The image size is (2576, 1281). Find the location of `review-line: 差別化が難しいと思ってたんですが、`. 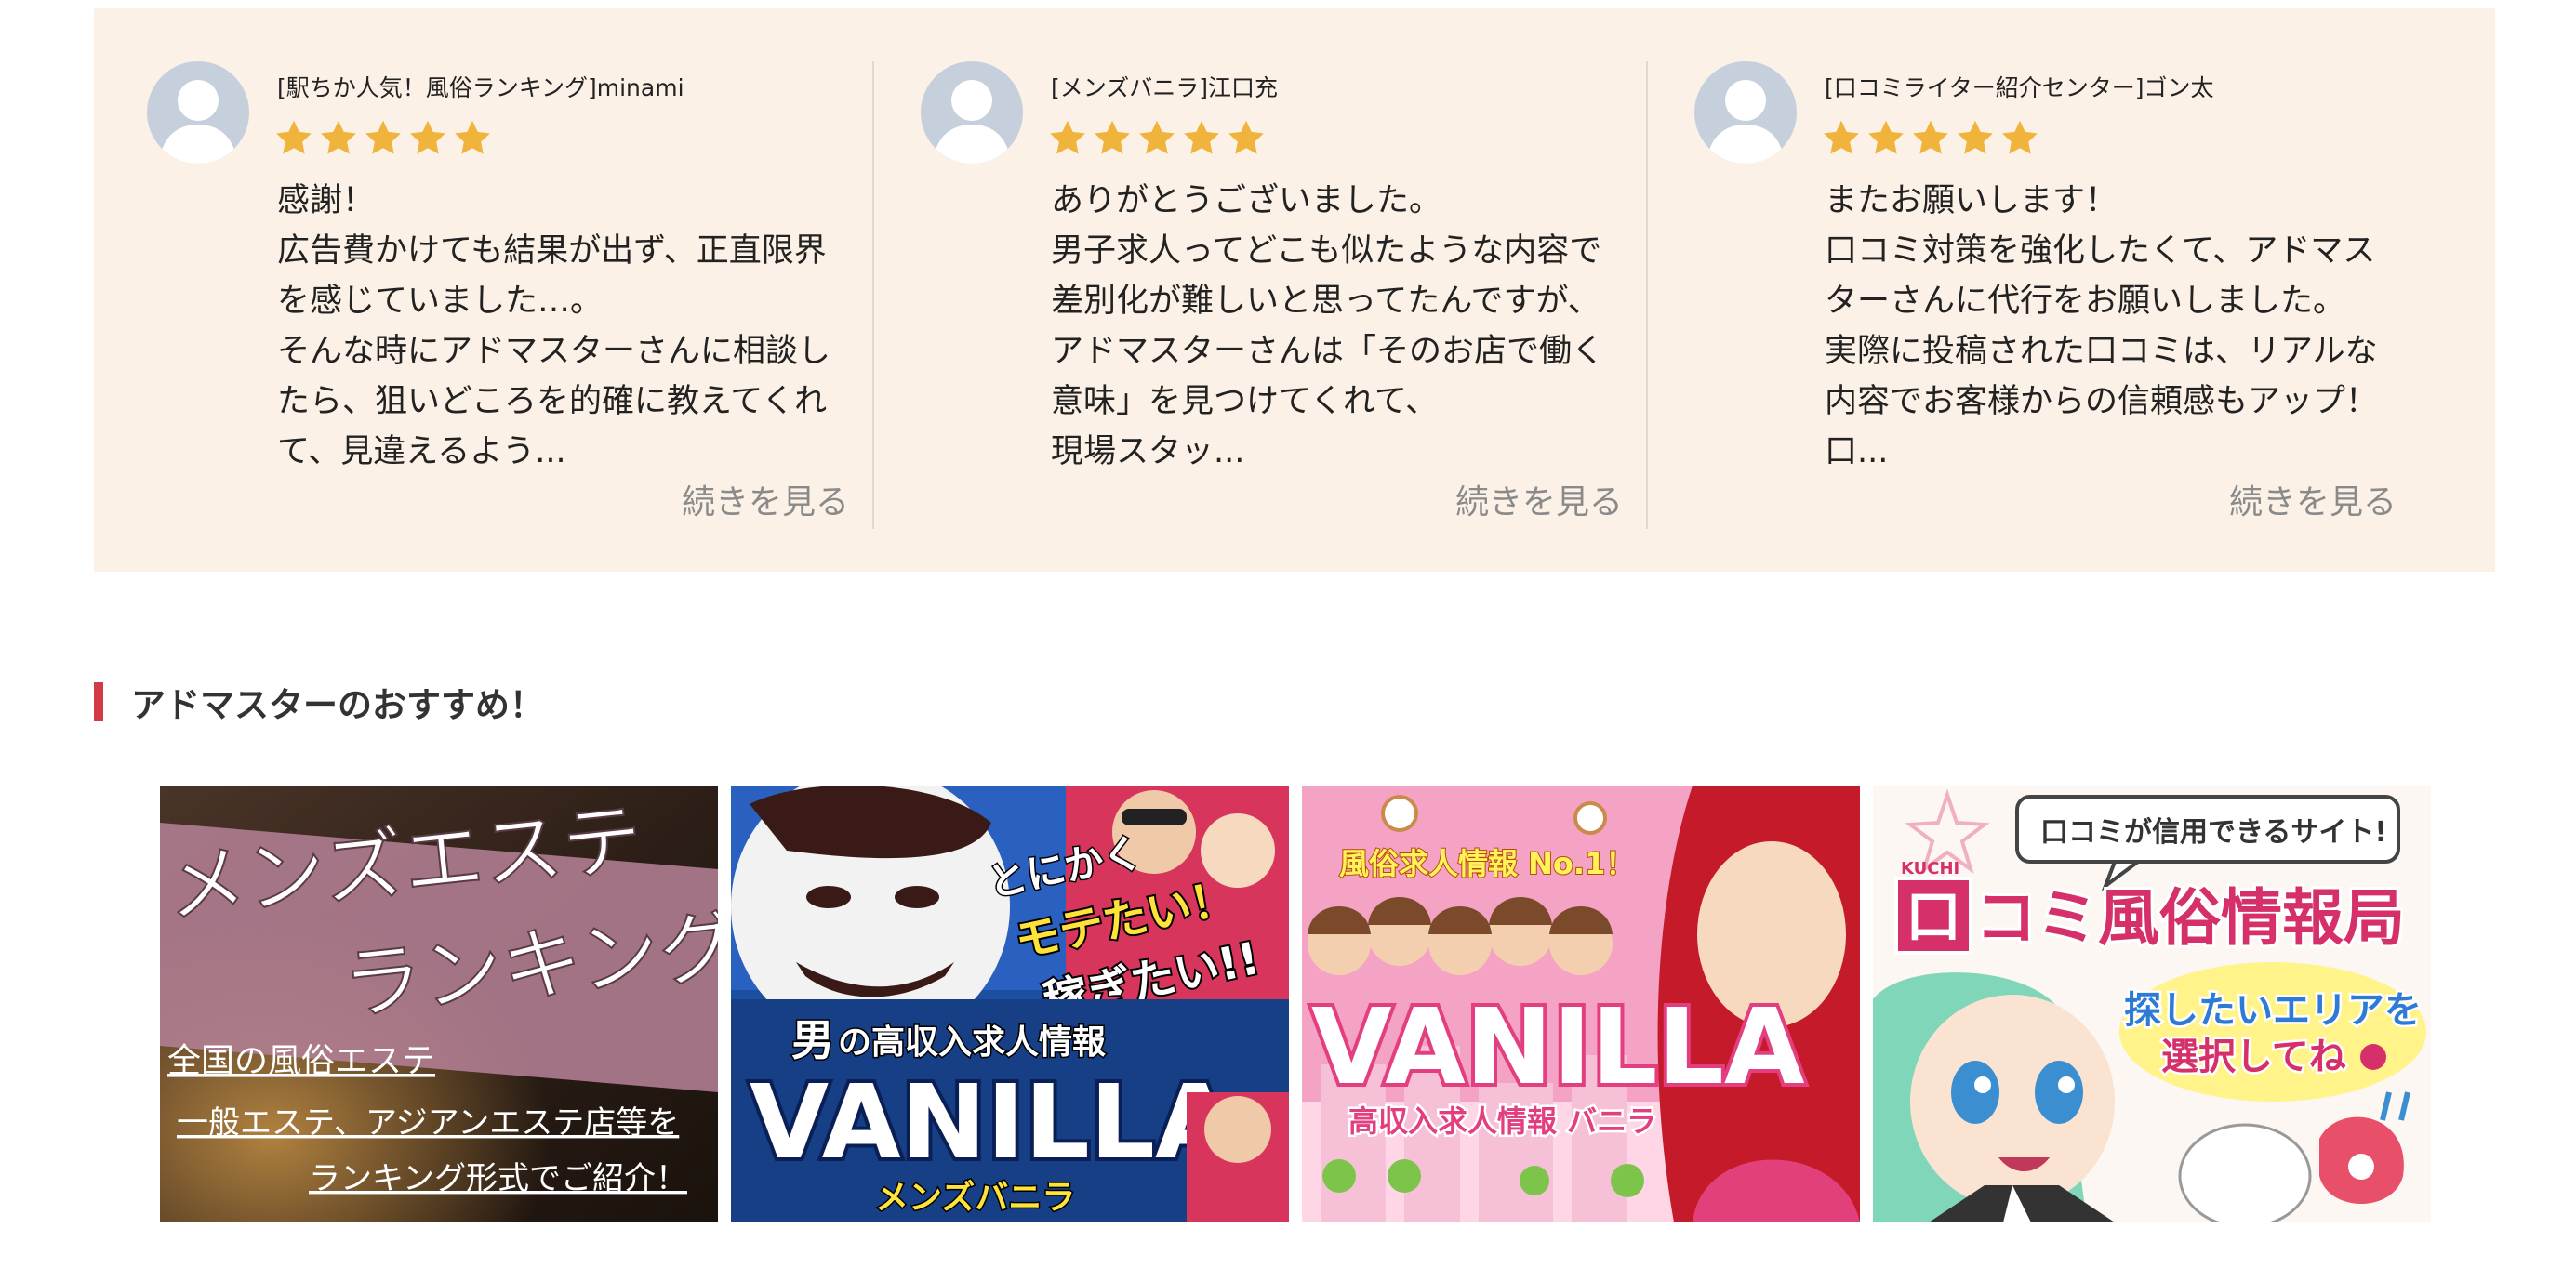

review-line: 差別化が難しいと思ってたんですが、 is located at coordinates (1325, 302).